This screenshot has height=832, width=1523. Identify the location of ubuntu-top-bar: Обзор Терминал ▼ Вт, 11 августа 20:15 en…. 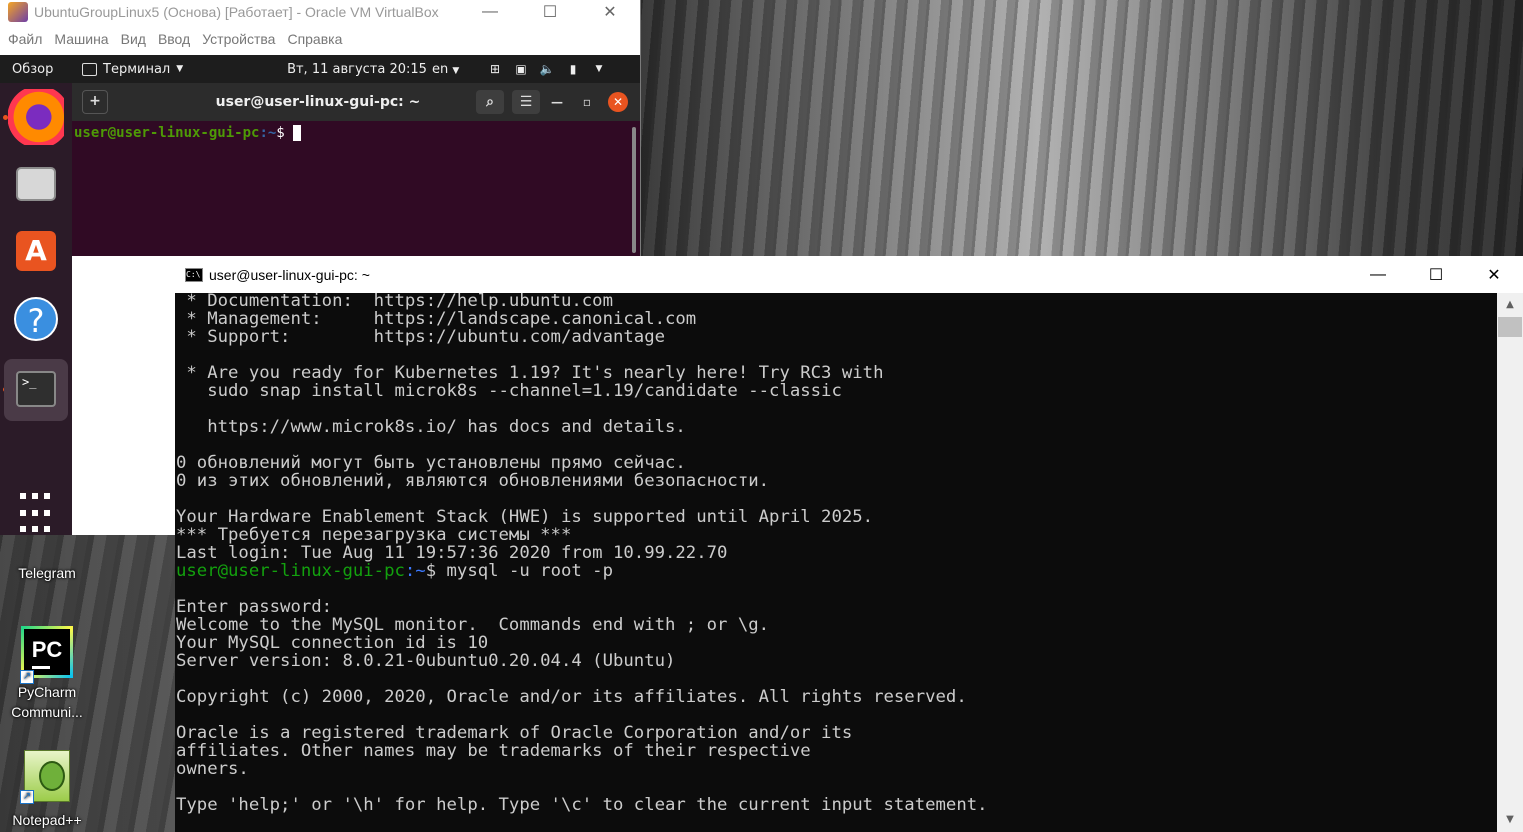
(320, 69).